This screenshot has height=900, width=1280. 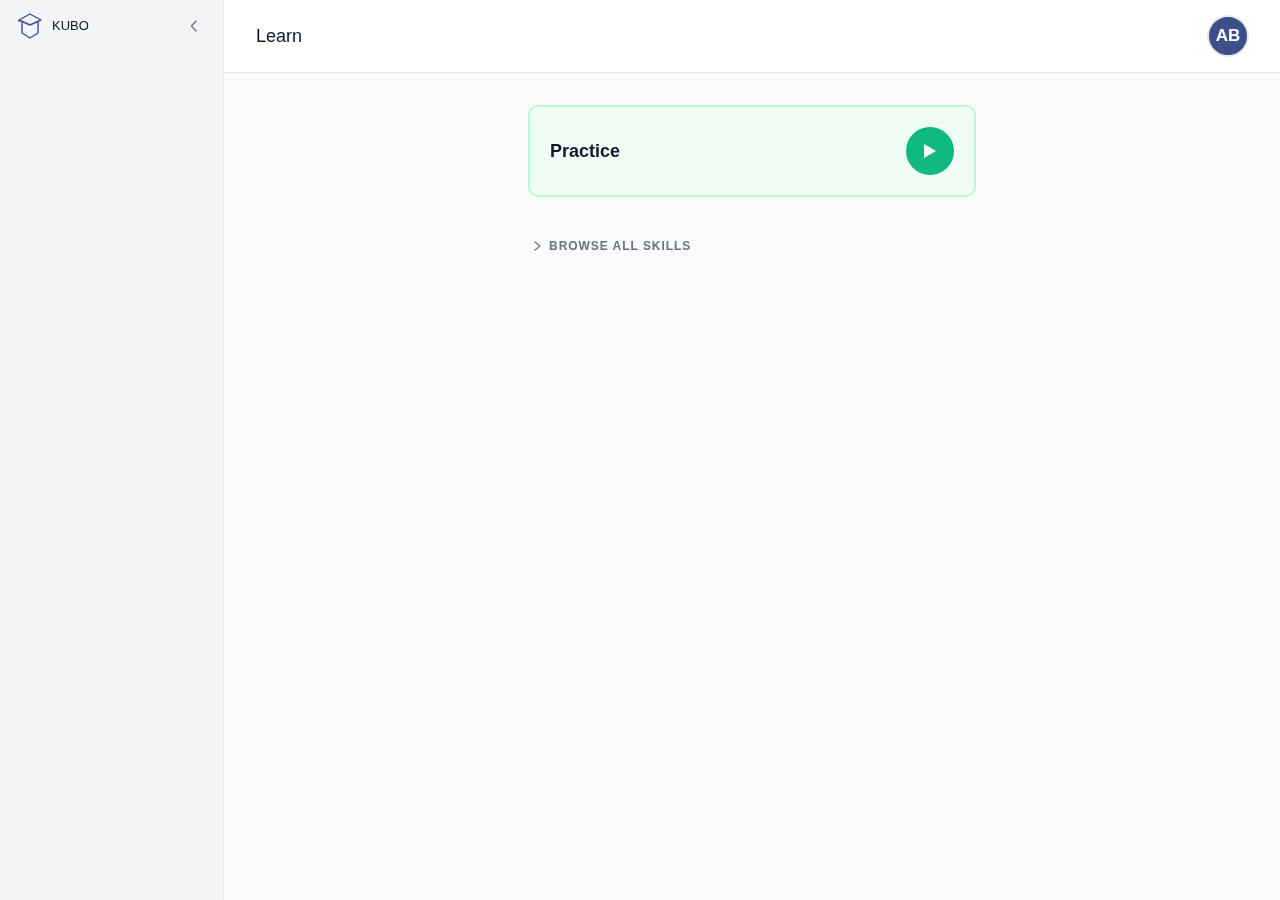 What do you see at coordinates (585, 151) in the screenshot?
I see `practice-title: Practice` at bounding box center [585, 151].